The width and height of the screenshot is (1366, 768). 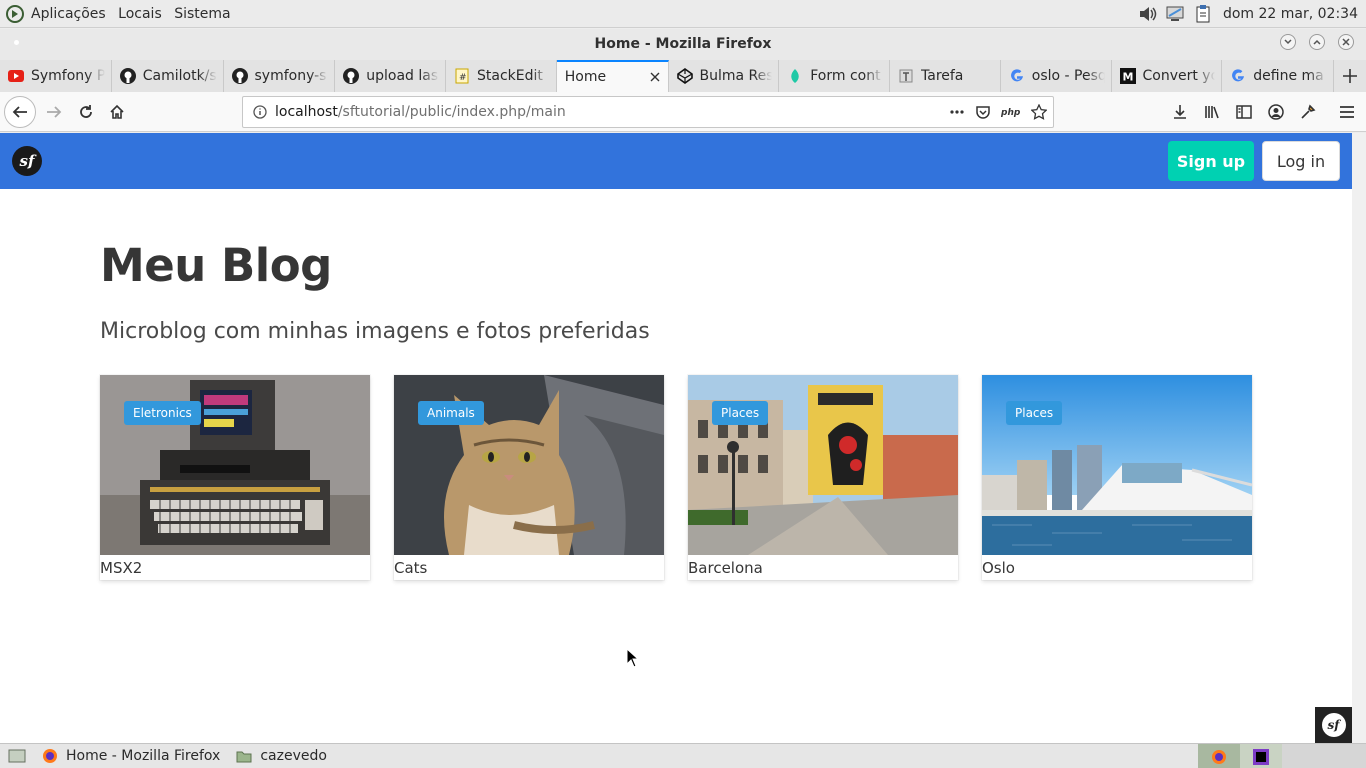 I want to click on hamburger-icon, so click(x=1347, y=112).